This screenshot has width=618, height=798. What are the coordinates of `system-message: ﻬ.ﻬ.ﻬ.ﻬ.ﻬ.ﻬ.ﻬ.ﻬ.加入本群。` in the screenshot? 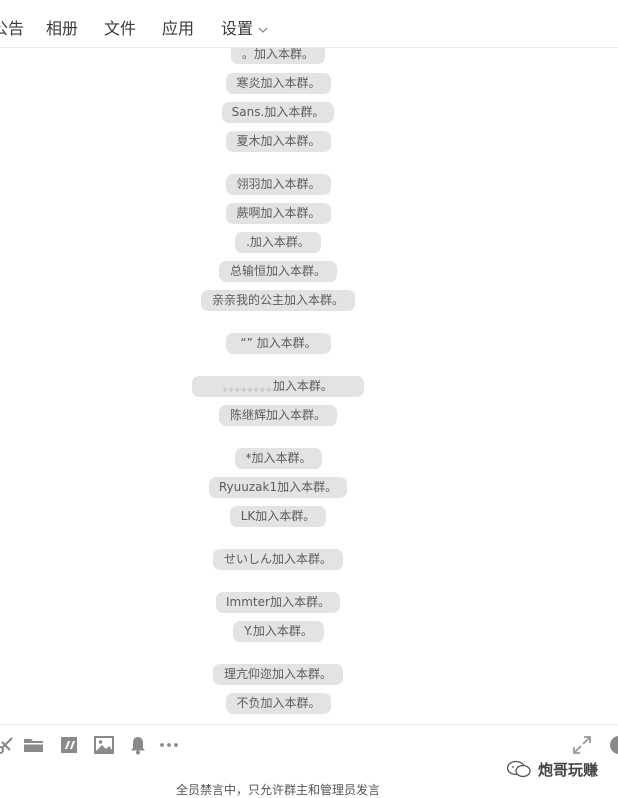 It's located at (278, 386).